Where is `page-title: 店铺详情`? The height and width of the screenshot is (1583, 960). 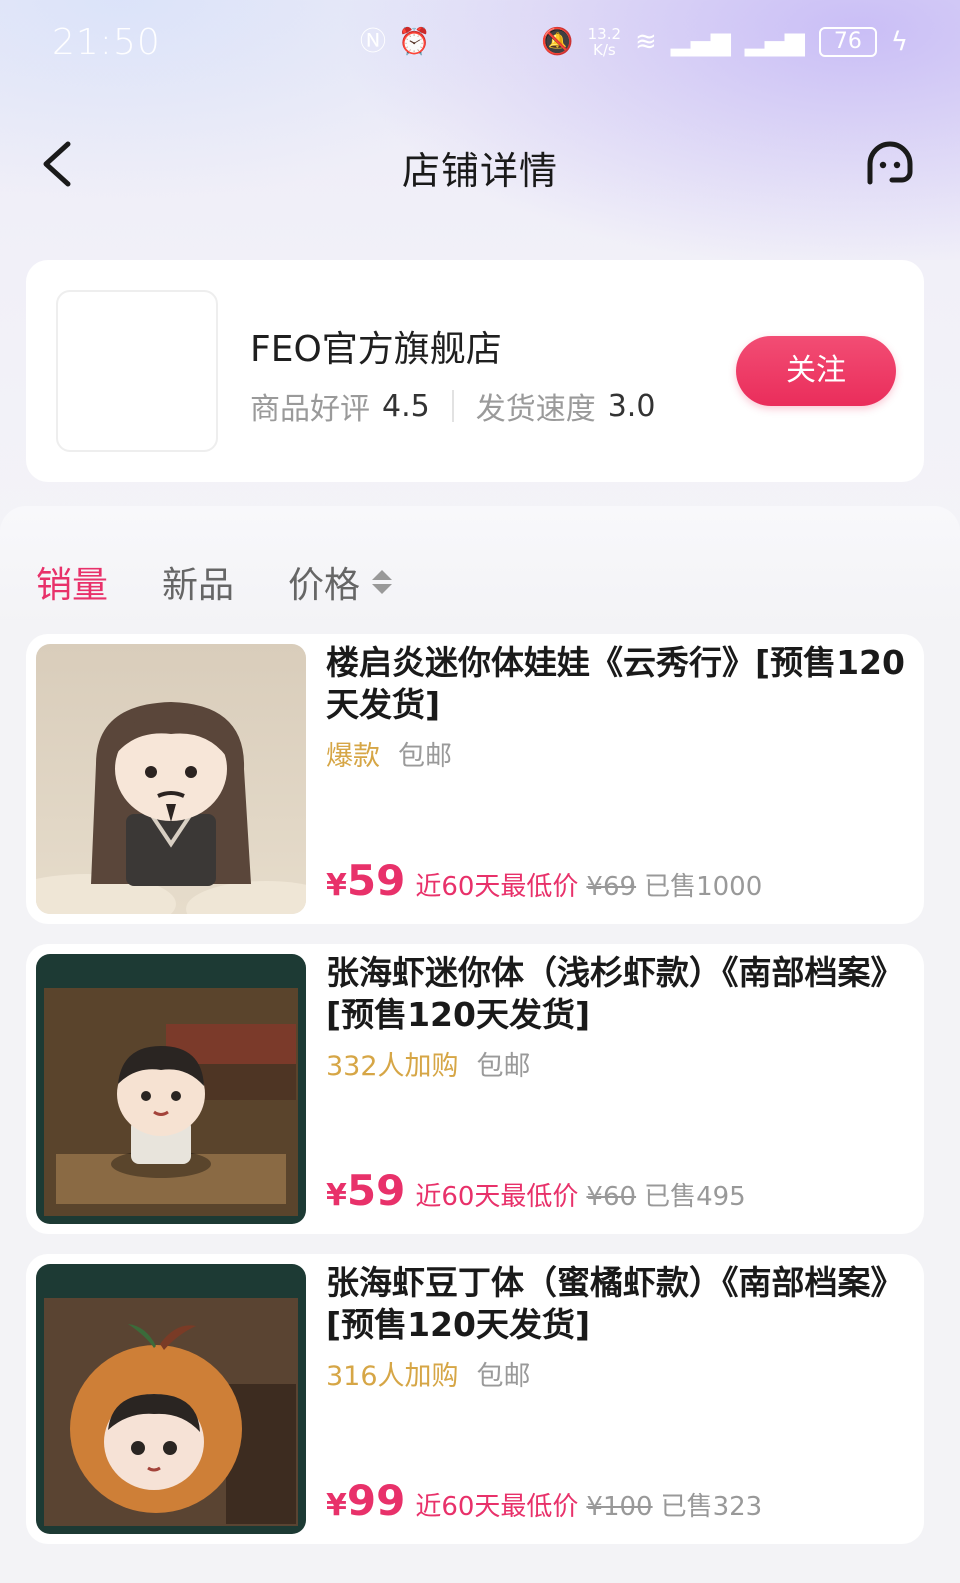
page-title: 店铺详情 is located at coordinates (479, 171).